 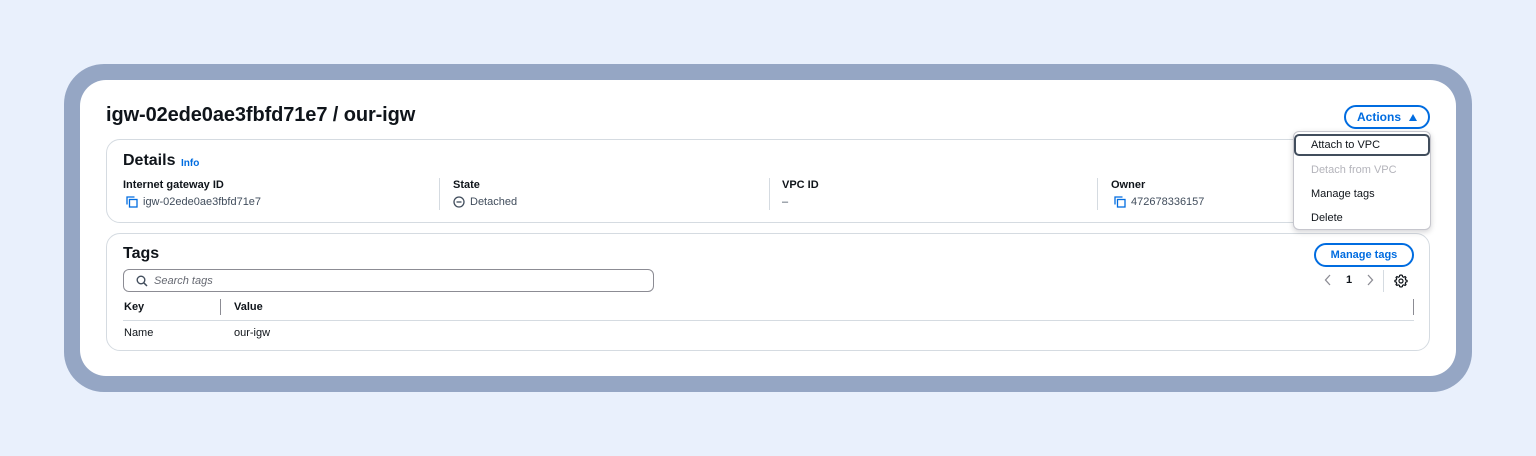 I want to click on caret-up-icon, so click(x=1413, y=117).